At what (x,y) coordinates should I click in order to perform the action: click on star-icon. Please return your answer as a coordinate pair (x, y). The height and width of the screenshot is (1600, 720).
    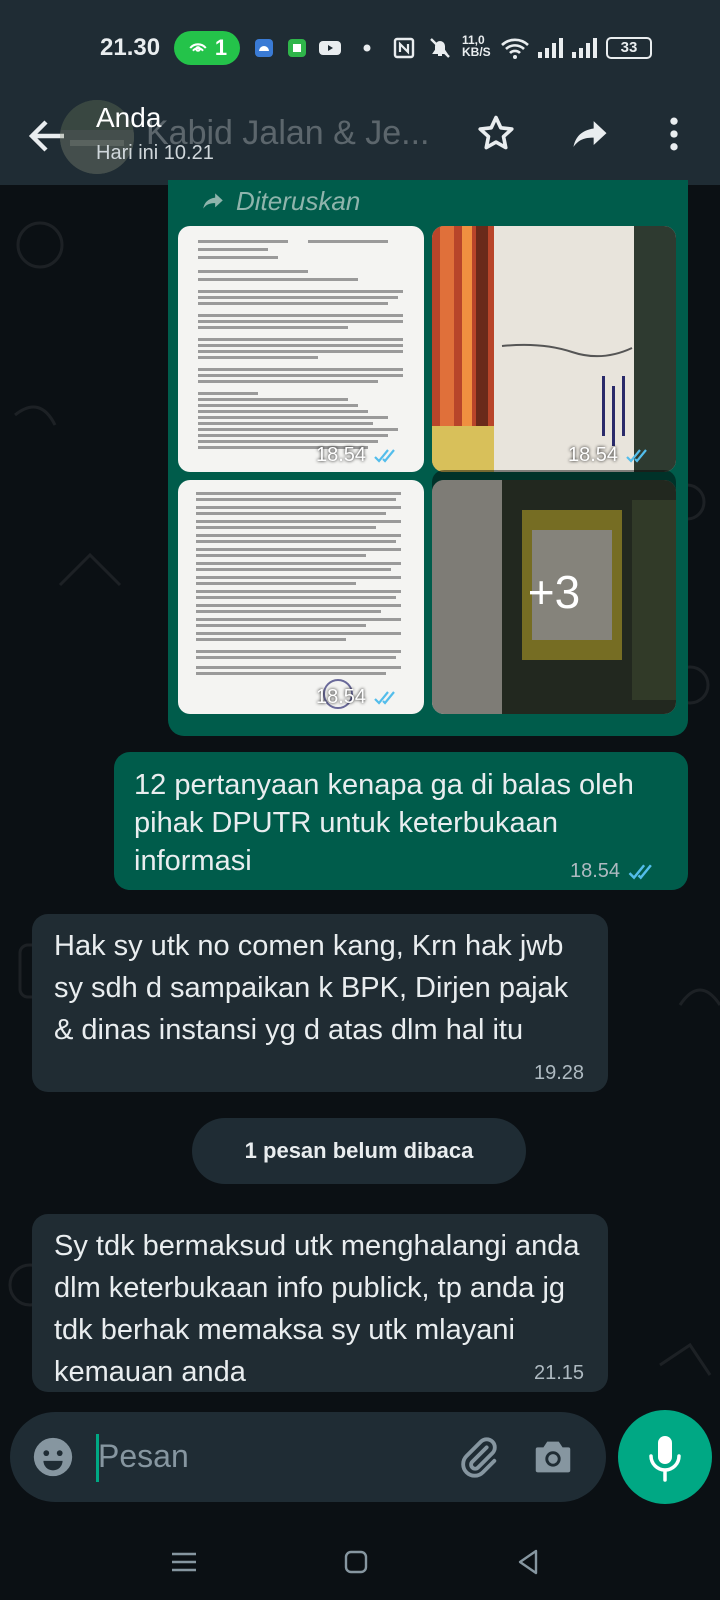
    Looking at the image, I should click on (496, 134).